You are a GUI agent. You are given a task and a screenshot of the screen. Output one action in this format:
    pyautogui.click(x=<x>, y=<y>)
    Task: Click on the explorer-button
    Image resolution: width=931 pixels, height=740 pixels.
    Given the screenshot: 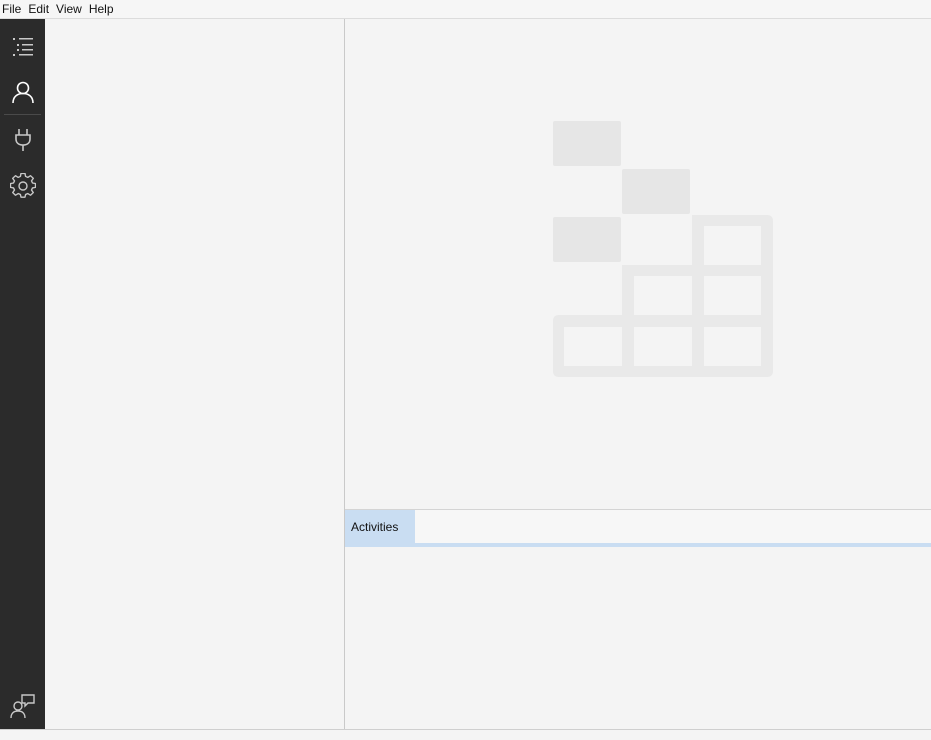 What is the action you would take?
    pyautogui.click(x=22, y=45)
    